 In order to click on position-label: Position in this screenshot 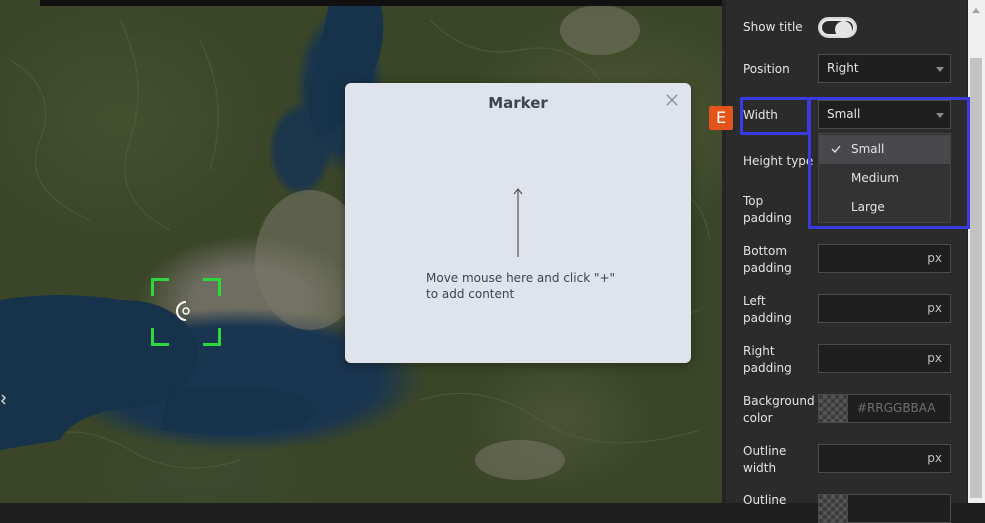, I will do `click(766, 69)`.